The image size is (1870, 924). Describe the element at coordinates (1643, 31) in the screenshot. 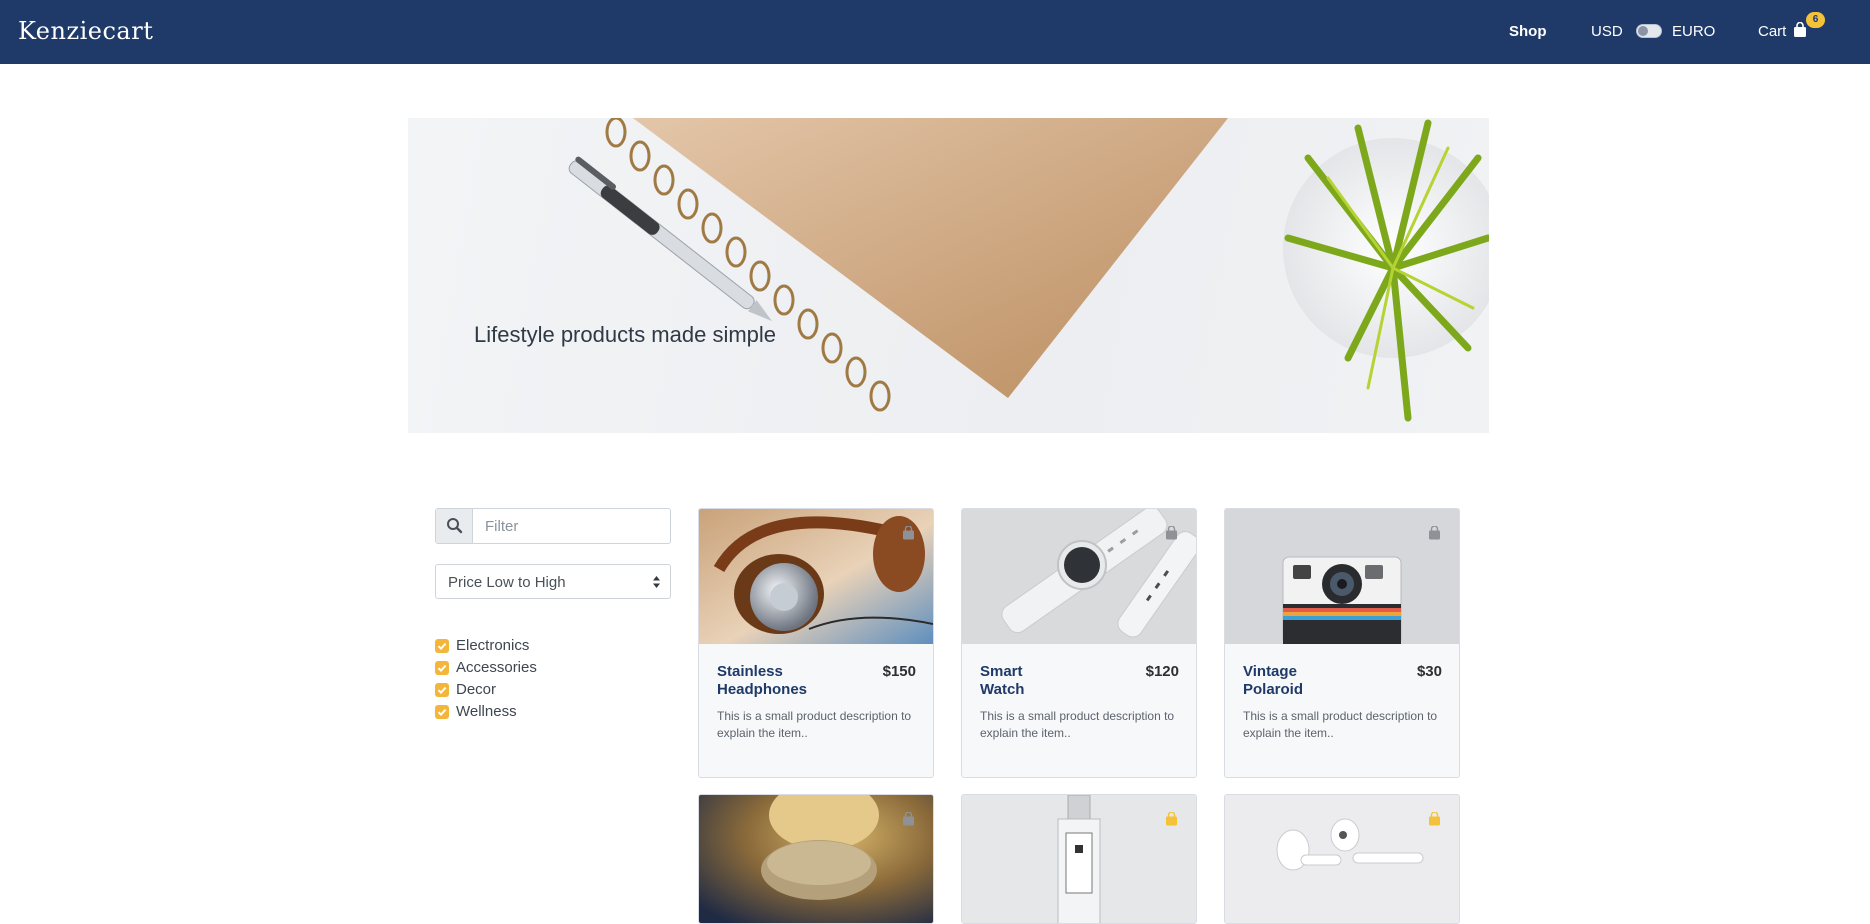

I see `toggle-knob` at that location.